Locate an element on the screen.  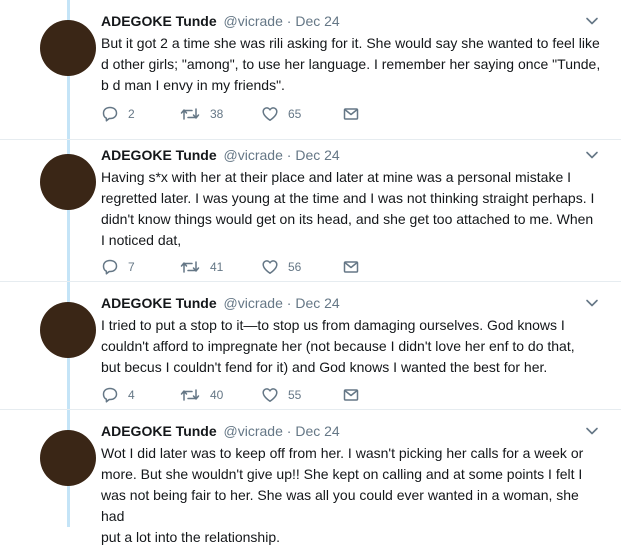
like-count: 56 is located at coordinates (295, 267).